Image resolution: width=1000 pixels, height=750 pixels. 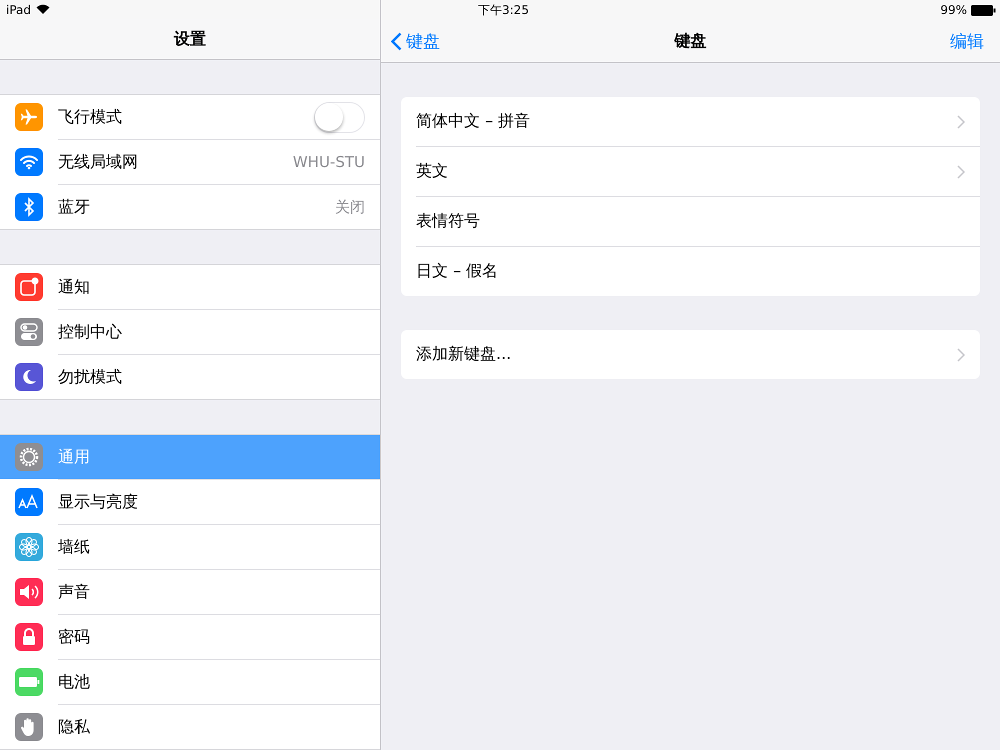 I want to click on flower-icon, so click(x=29, y=547).